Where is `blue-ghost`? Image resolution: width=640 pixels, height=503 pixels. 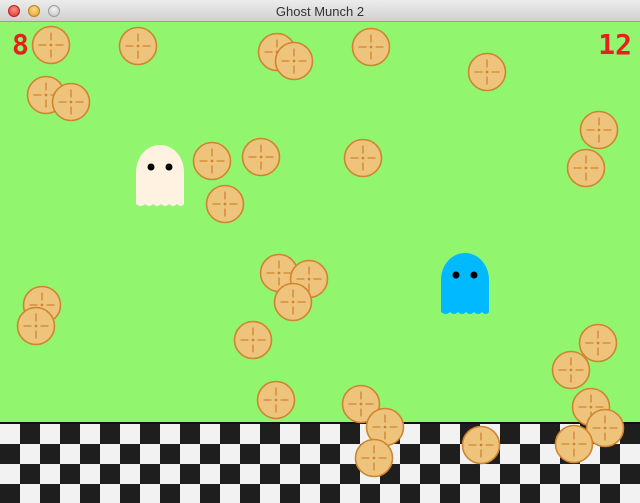
blue-ghost is located at coordinates (465, 283).